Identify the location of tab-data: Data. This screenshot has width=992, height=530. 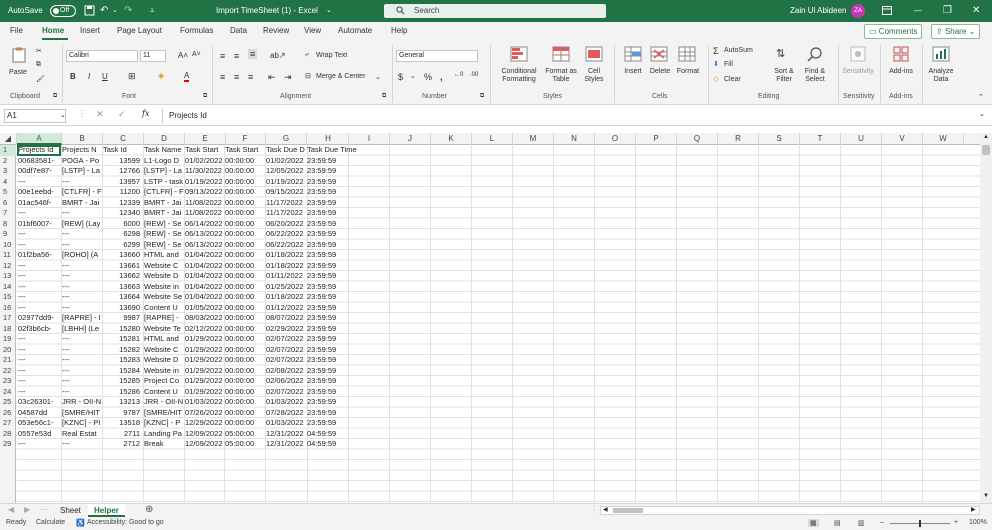
(238, 30).